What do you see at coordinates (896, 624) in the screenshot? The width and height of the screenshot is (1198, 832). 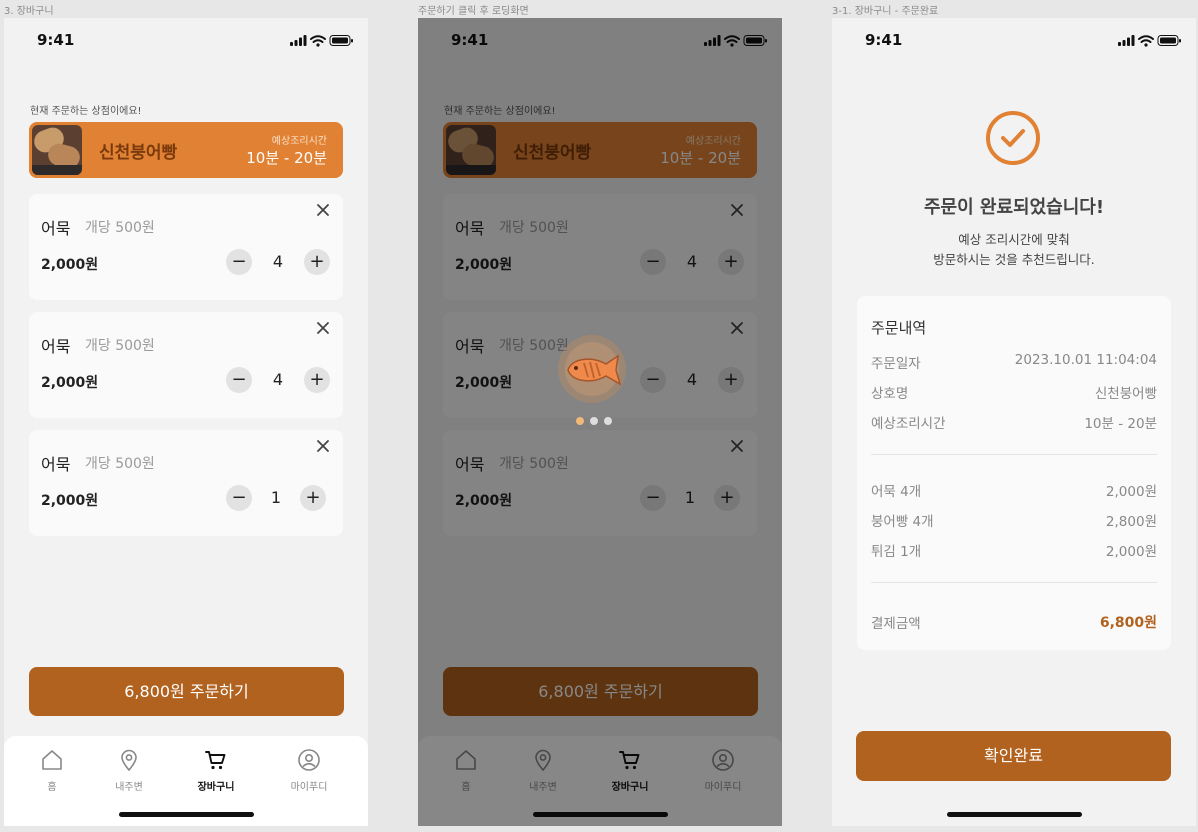 I see `total-label: 결제금액` at bounding box center [896, 624].